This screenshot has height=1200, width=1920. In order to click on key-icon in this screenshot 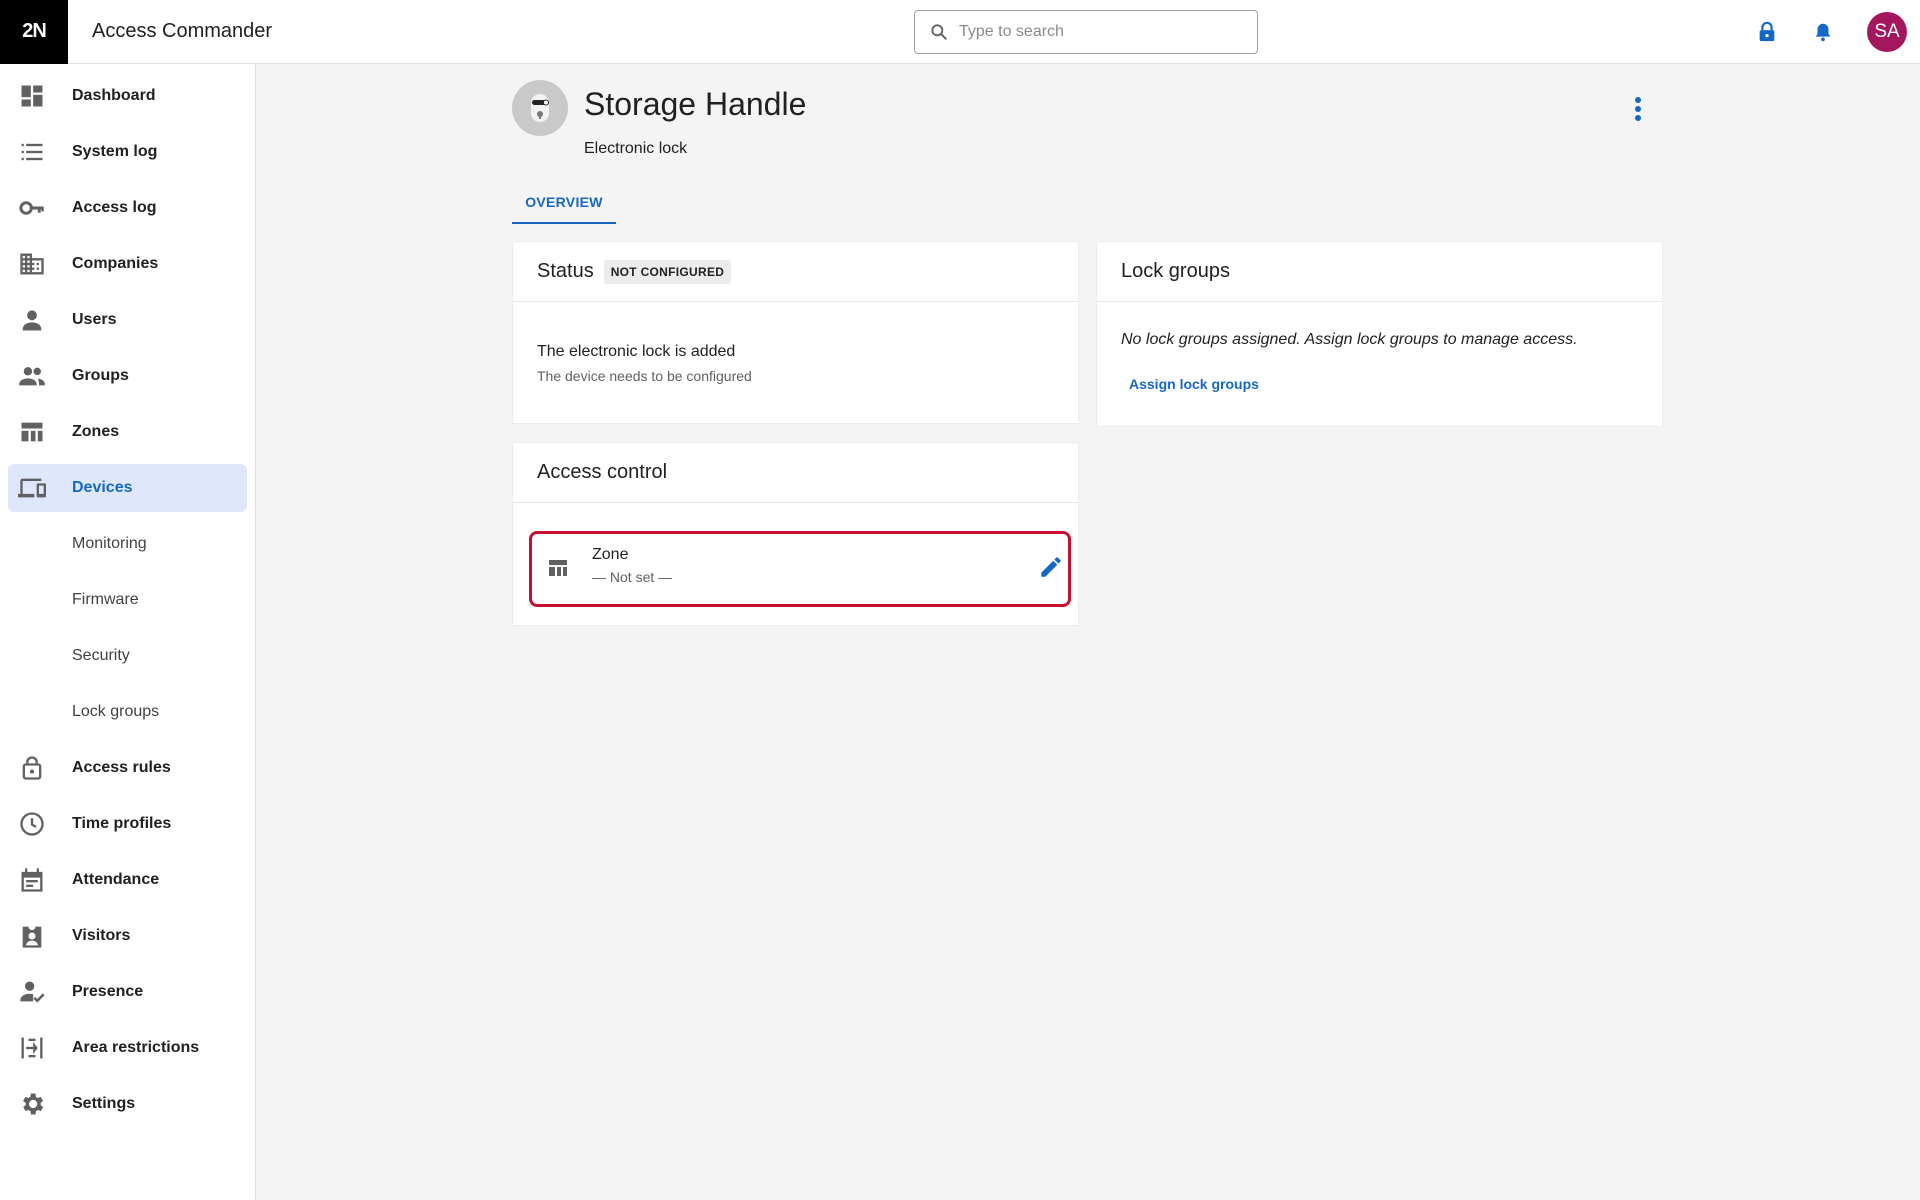, I will do `click(32, 208)`.